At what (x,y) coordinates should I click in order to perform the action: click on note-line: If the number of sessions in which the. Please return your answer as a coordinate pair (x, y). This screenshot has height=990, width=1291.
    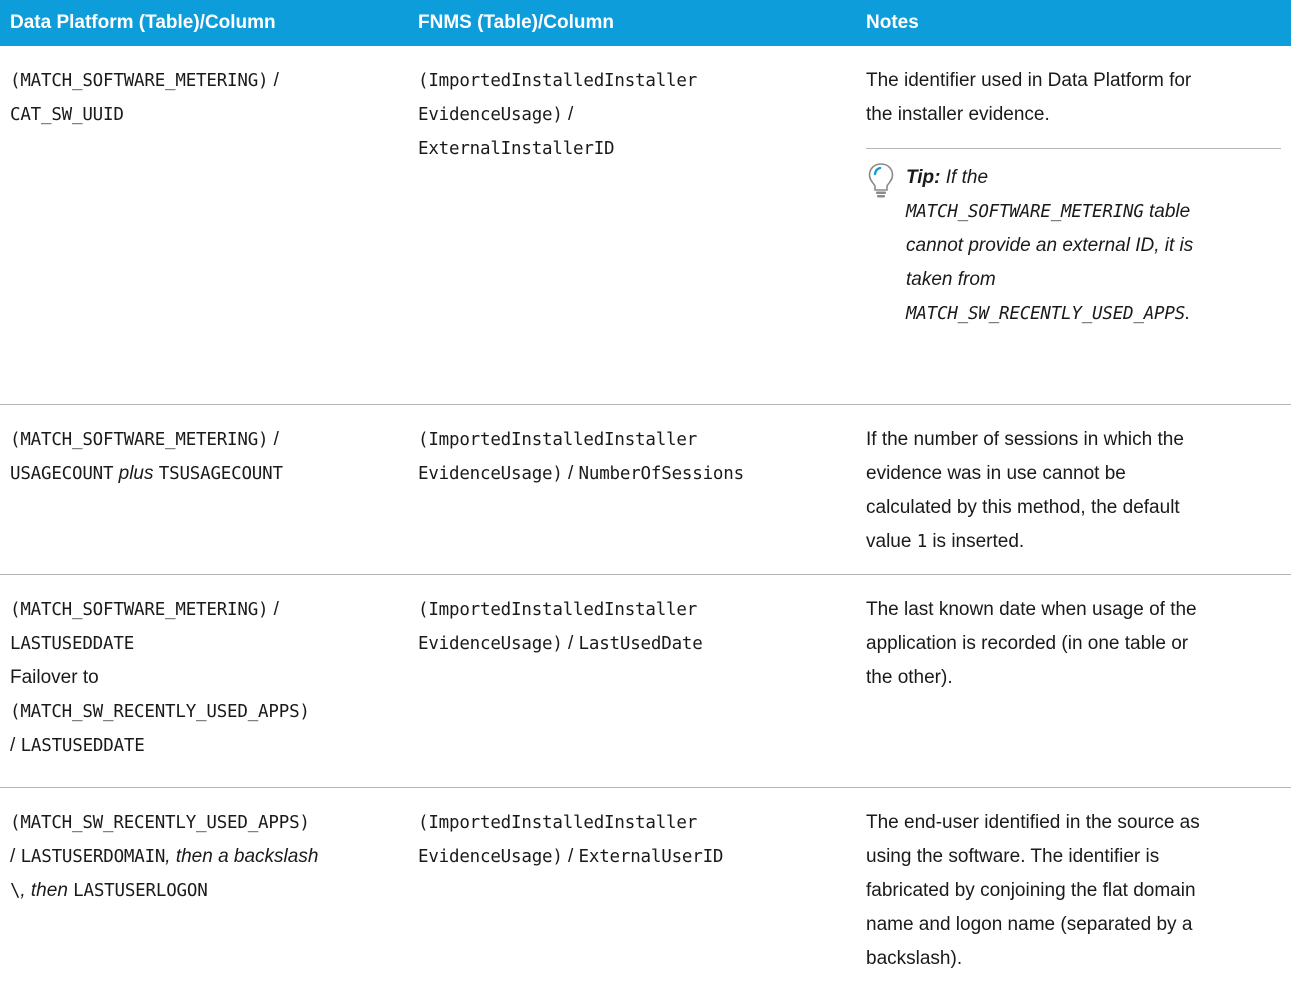
    Looking at the image, I should click on (1025, 439).